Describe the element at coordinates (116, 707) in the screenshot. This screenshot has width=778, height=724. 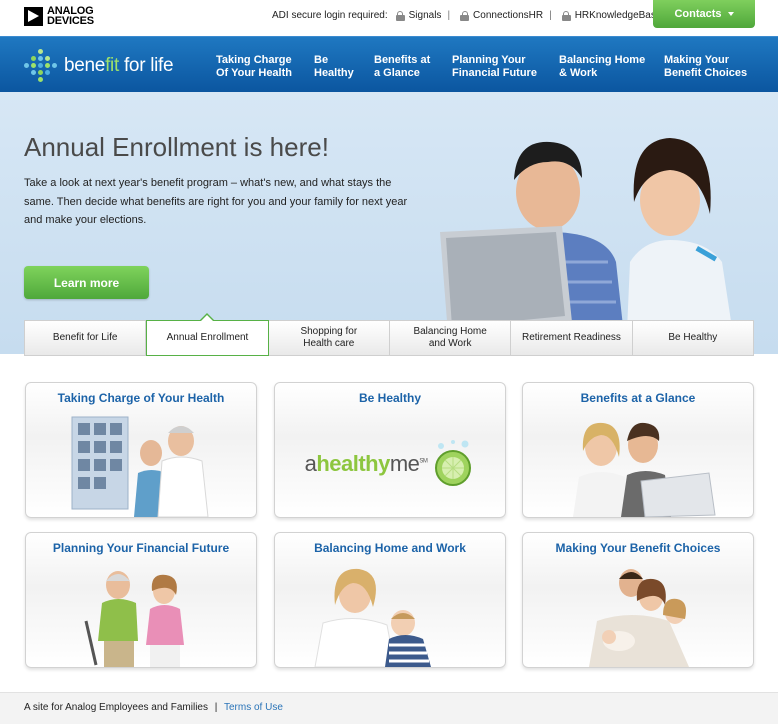
I see `footer-text: A site for Analog Employees and Families` at that location.